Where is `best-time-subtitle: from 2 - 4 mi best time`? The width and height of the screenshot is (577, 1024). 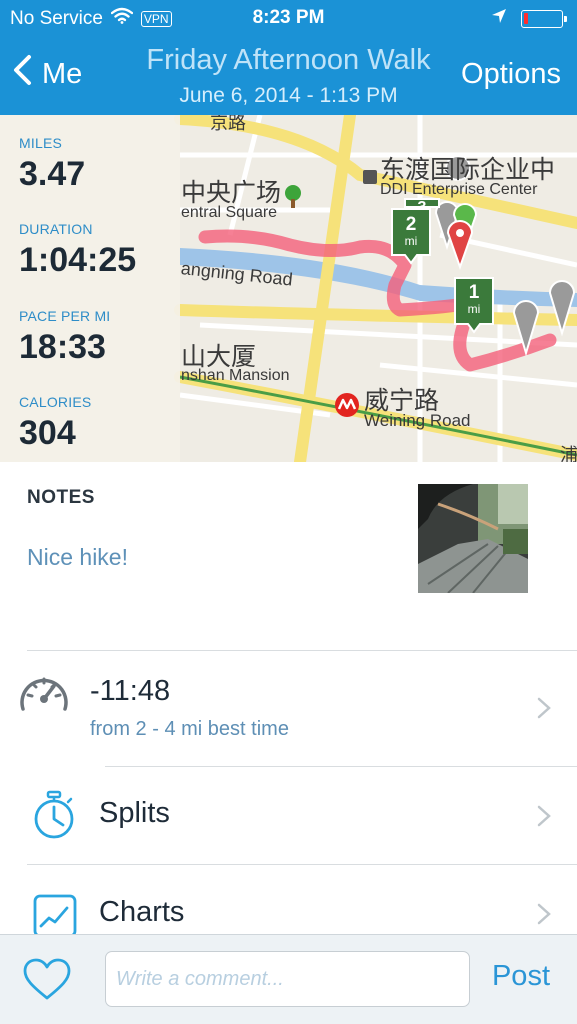
best-time-subtitle: from 2 - 4 mi best time is located at coordinates (189, 729).